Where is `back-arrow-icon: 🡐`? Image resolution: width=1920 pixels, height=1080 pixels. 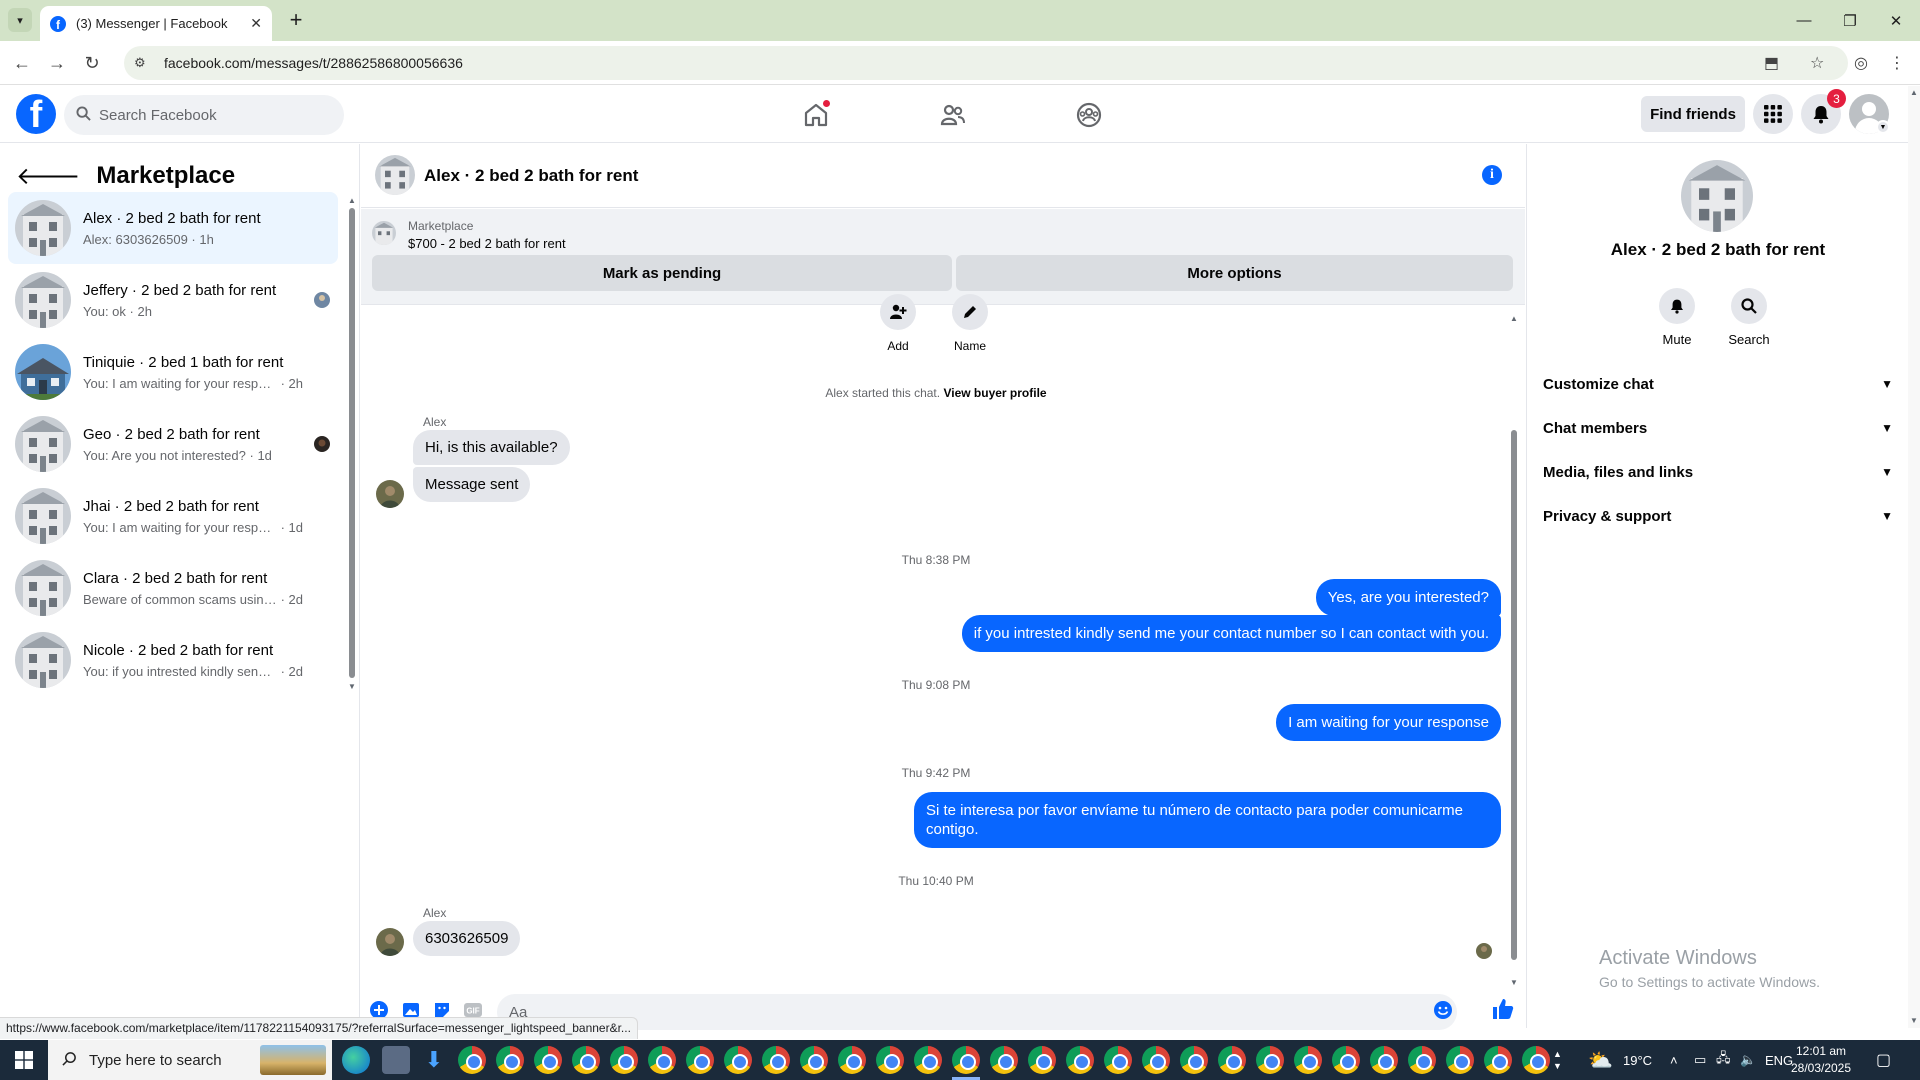 back-arrow-icon: 🡐 is located at coordinates (48, 176).